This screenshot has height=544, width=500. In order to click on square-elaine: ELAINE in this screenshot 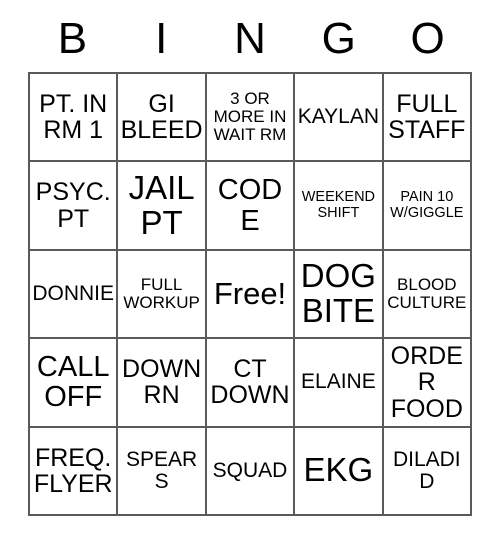, I will do `click(339, 383)`.